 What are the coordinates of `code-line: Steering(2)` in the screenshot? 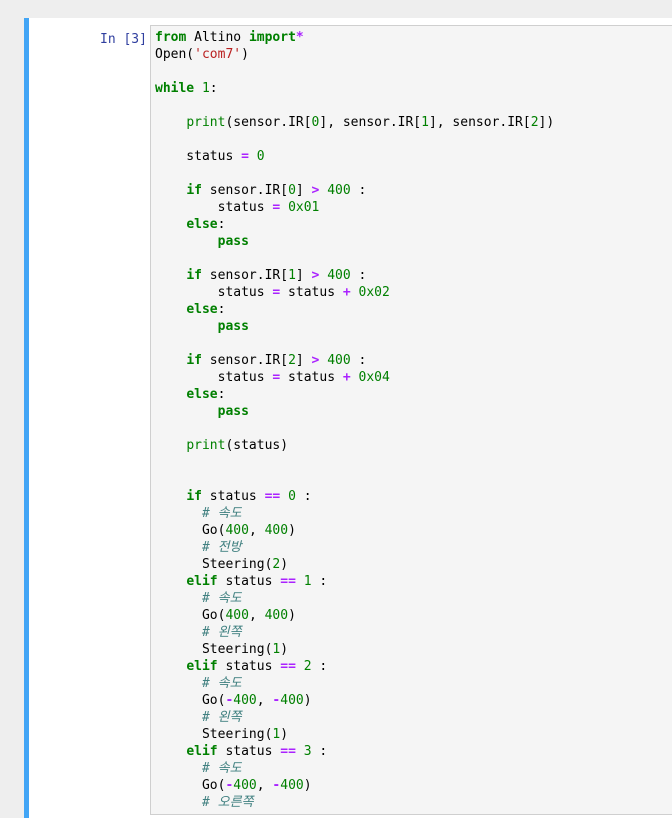 It's located at (354, 564).